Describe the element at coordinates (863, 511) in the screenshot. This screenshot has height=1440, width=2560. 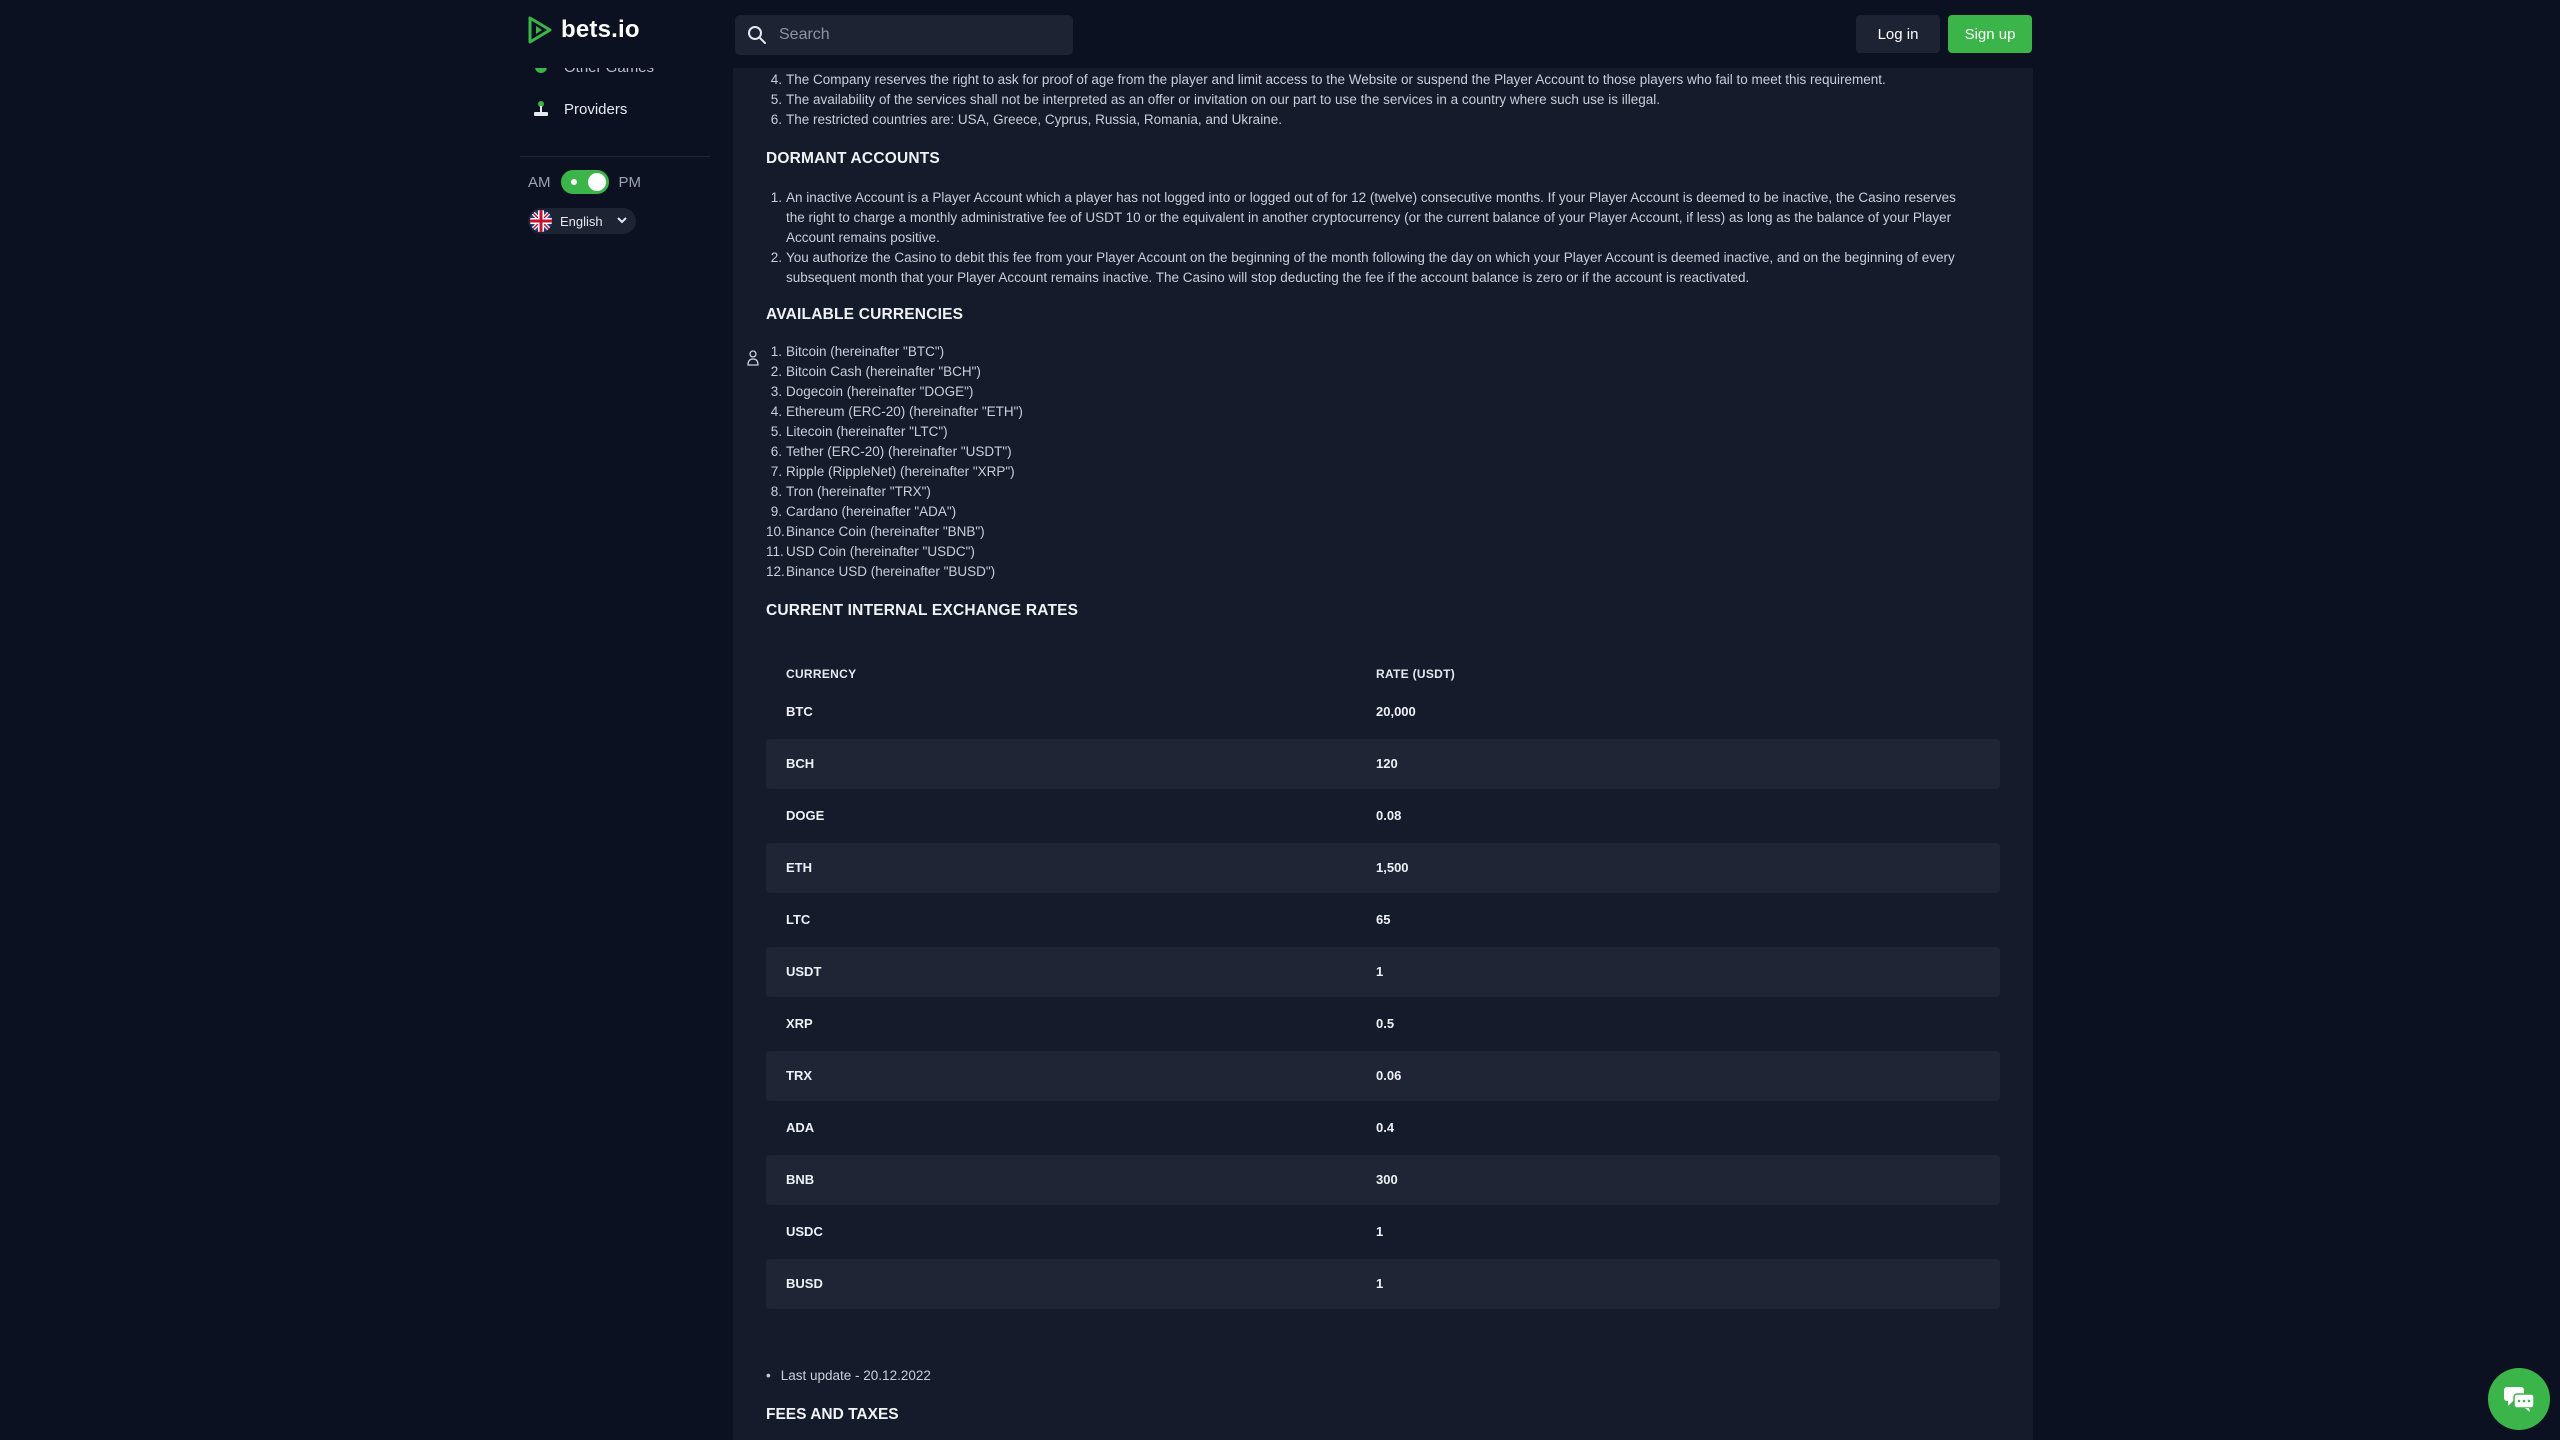
I see `currency-list-item: 9. Cardano (hereinafter "ADA")` at that location.